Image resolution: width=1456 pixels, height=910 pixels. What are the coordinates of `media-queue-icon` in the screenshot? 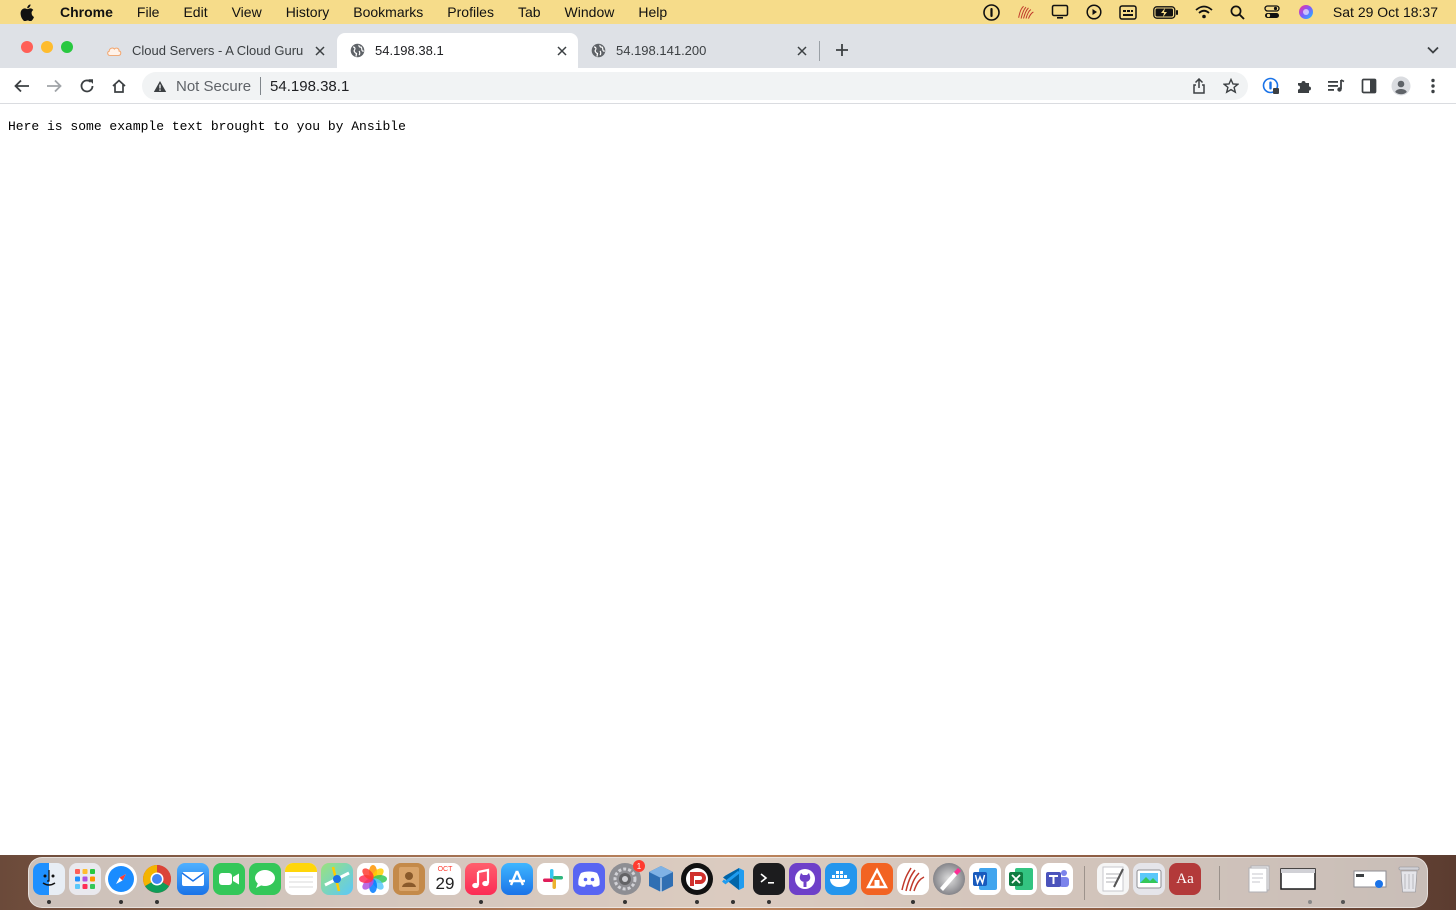 It's located at (1336, 86).